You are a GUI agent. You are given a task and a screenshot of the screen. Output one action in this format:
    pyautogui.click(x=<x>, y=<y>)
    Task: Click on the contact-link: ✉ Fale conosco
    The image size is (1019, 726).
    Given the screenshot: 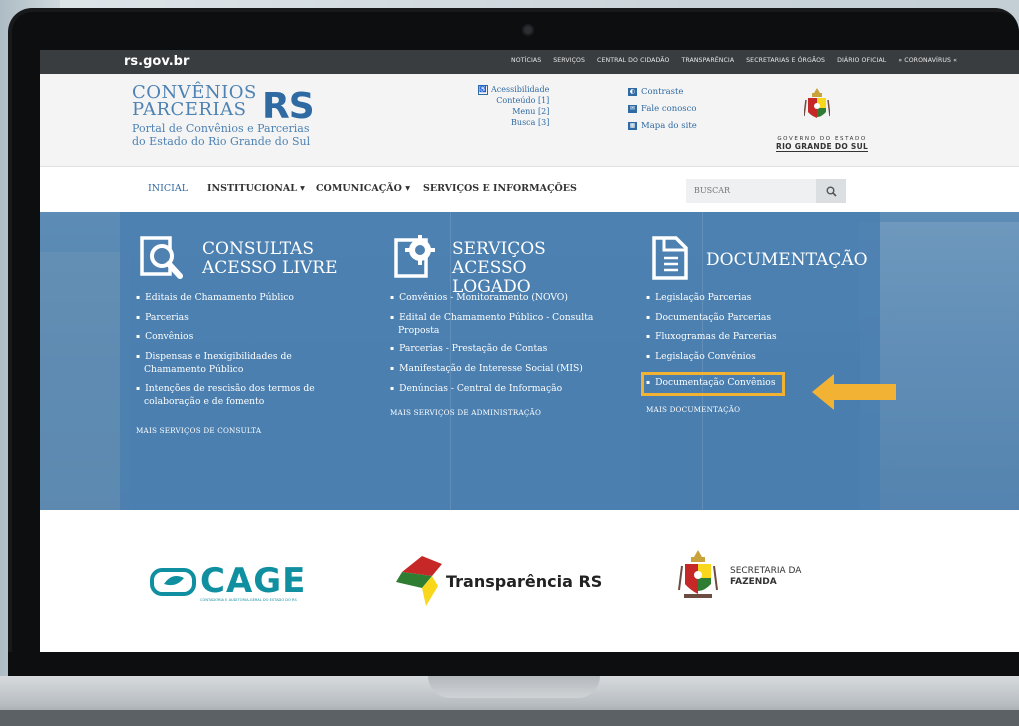 What is the action you would take?
    pyautogui.click(x=662, y=109)
    